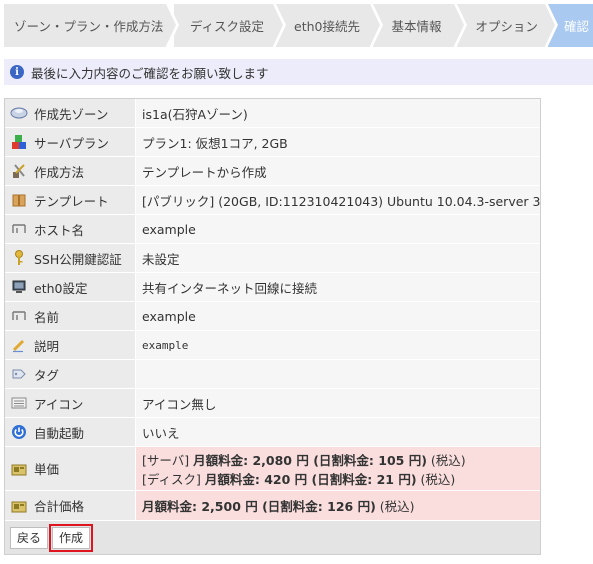 This screenshot has width=593, height=564. I want to click on notice-text: 最後に入力内容のご確認をお願い致します, so click(150, 73).